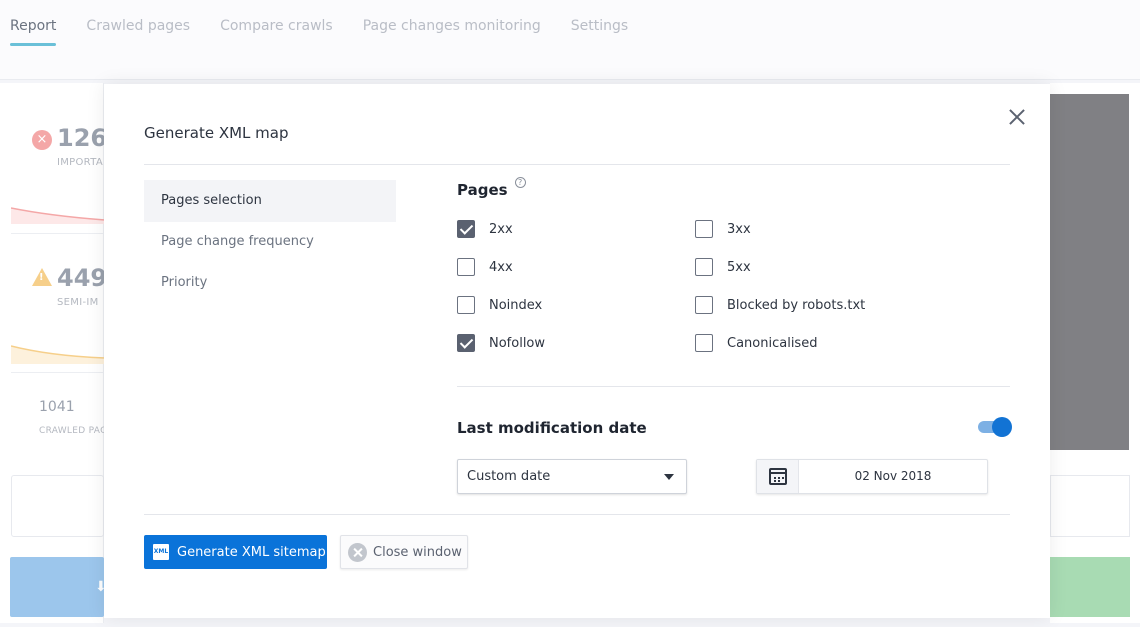 The width and height of the screenshot is (1140, 627). What do you see at coordinates (42, 140) in the screenshot?
I see `error-icon: ×` at bounding box center [42, 140].